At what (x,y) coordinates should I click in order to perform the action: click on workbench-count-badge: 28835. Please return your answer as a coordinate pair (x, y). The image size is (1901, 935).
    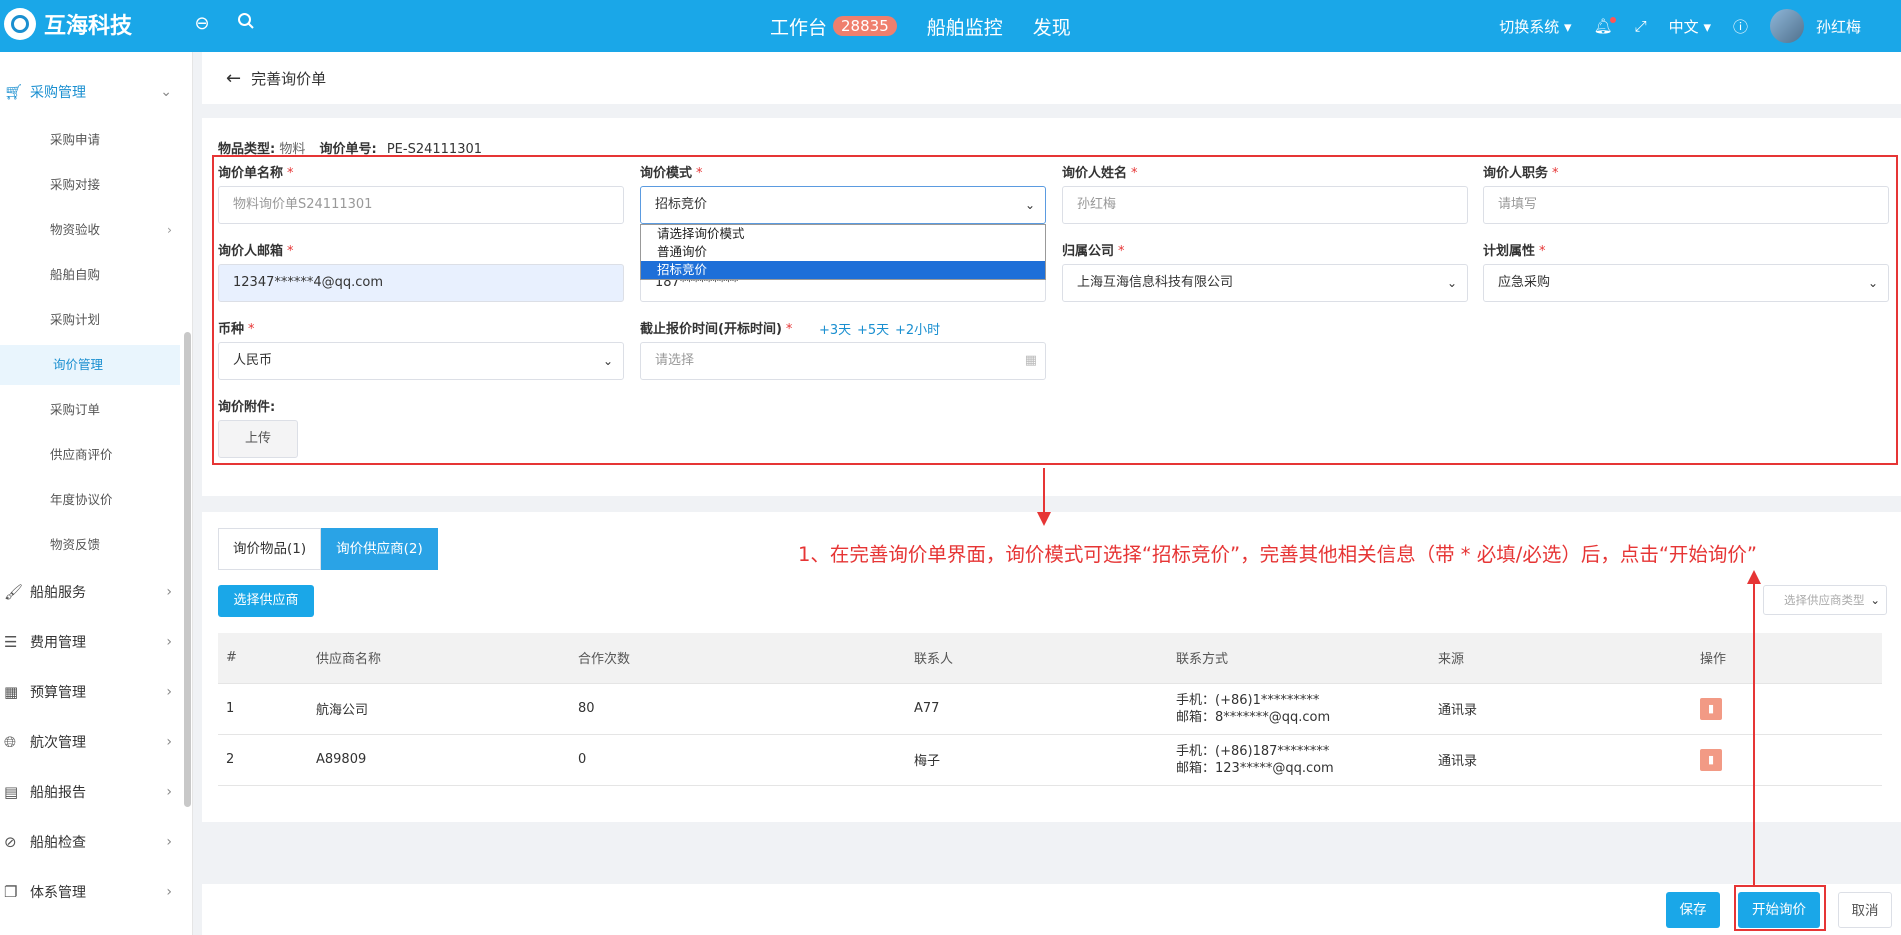
    Looking at the image, I should click on (865, 26).